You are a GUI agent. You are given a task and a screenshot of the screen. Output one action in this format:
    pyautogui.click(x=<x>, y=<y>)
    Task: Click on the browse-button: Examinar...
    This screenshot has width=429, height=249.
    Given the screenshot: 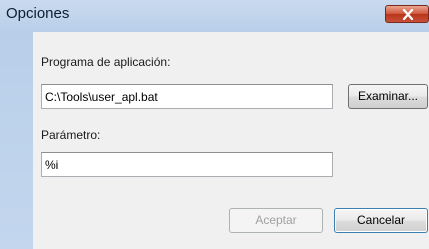 What is the action you would take?
    pyautogui.click(x=388, y=96)
    